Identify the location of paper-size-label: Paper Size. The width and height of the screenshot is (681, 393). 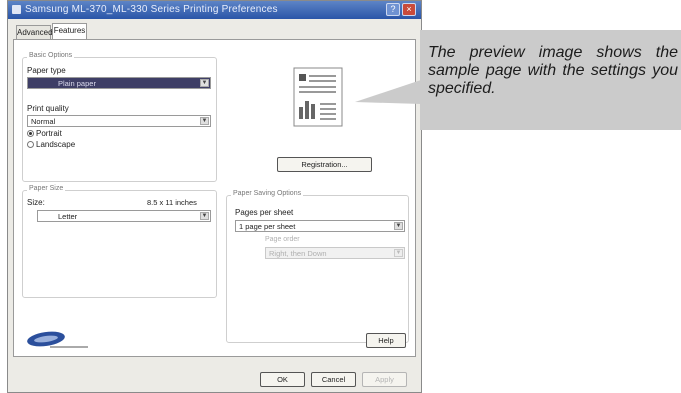
(46, 188).